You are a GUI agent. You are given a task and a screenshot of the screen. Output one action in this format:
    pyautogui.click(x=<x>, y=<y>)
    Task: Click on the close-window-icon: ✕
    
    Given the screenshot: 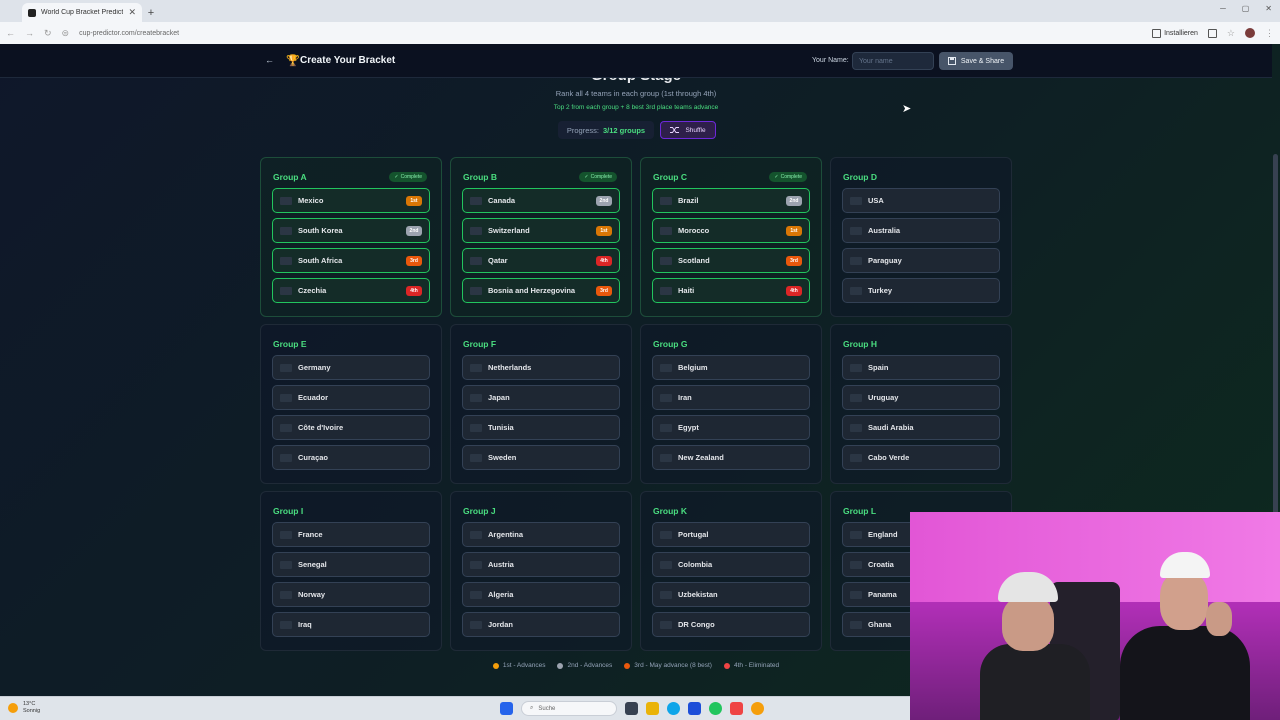 What is the action you would take?
    pyautogui.click(x=1268, y=8)
    